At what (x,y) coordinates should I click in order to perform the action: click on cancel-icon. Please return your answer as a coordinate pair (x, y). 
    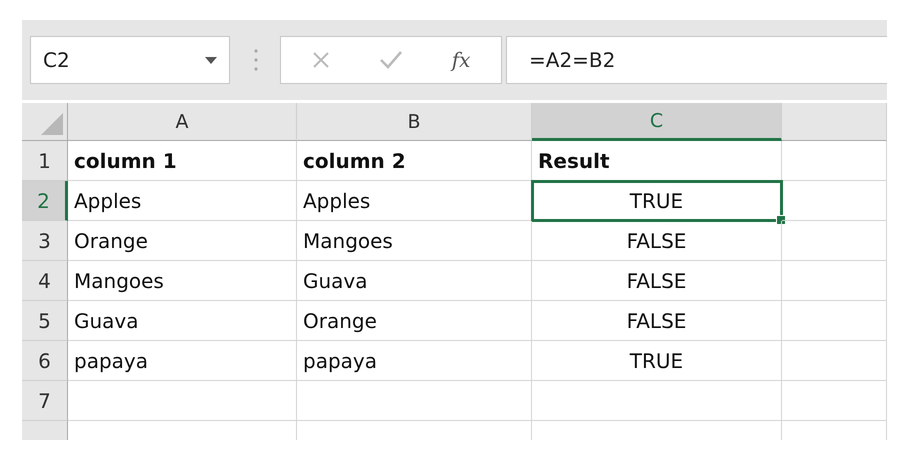
    Looking at the image, I should click on (321, 60).